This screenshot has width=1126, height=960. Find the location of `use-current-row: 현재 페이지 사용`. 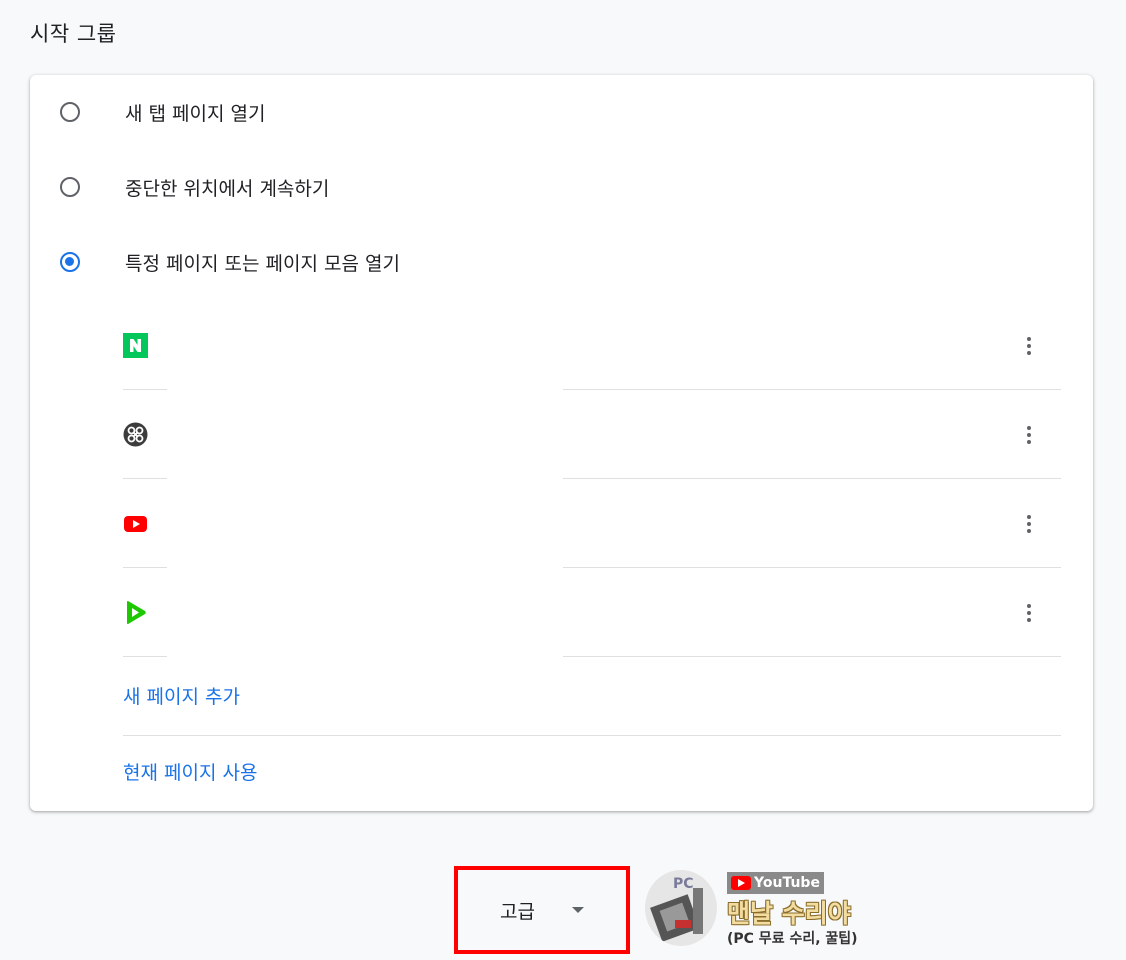

use-current-row: 현재 페이지 사용 is located at coordinates (592, 771).